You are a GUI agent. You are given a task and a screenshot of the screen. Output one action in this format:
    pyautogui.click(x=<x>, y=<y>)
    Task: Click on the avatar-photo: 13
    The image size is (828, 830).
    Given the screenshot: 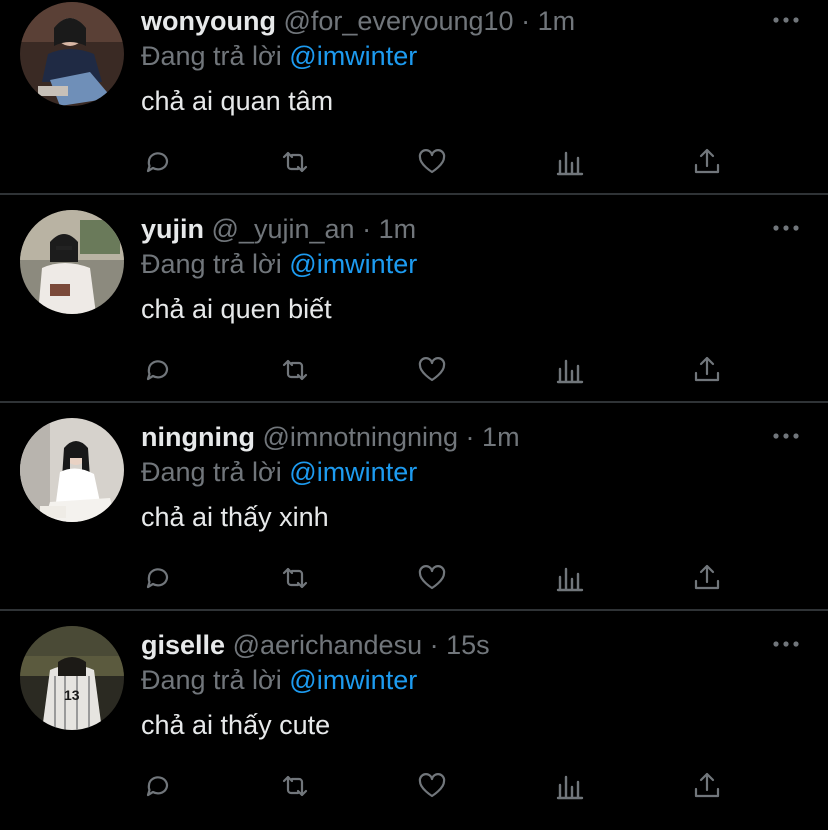 What is the action you would take?
    pyautogui.click(x=72, y=678)
    